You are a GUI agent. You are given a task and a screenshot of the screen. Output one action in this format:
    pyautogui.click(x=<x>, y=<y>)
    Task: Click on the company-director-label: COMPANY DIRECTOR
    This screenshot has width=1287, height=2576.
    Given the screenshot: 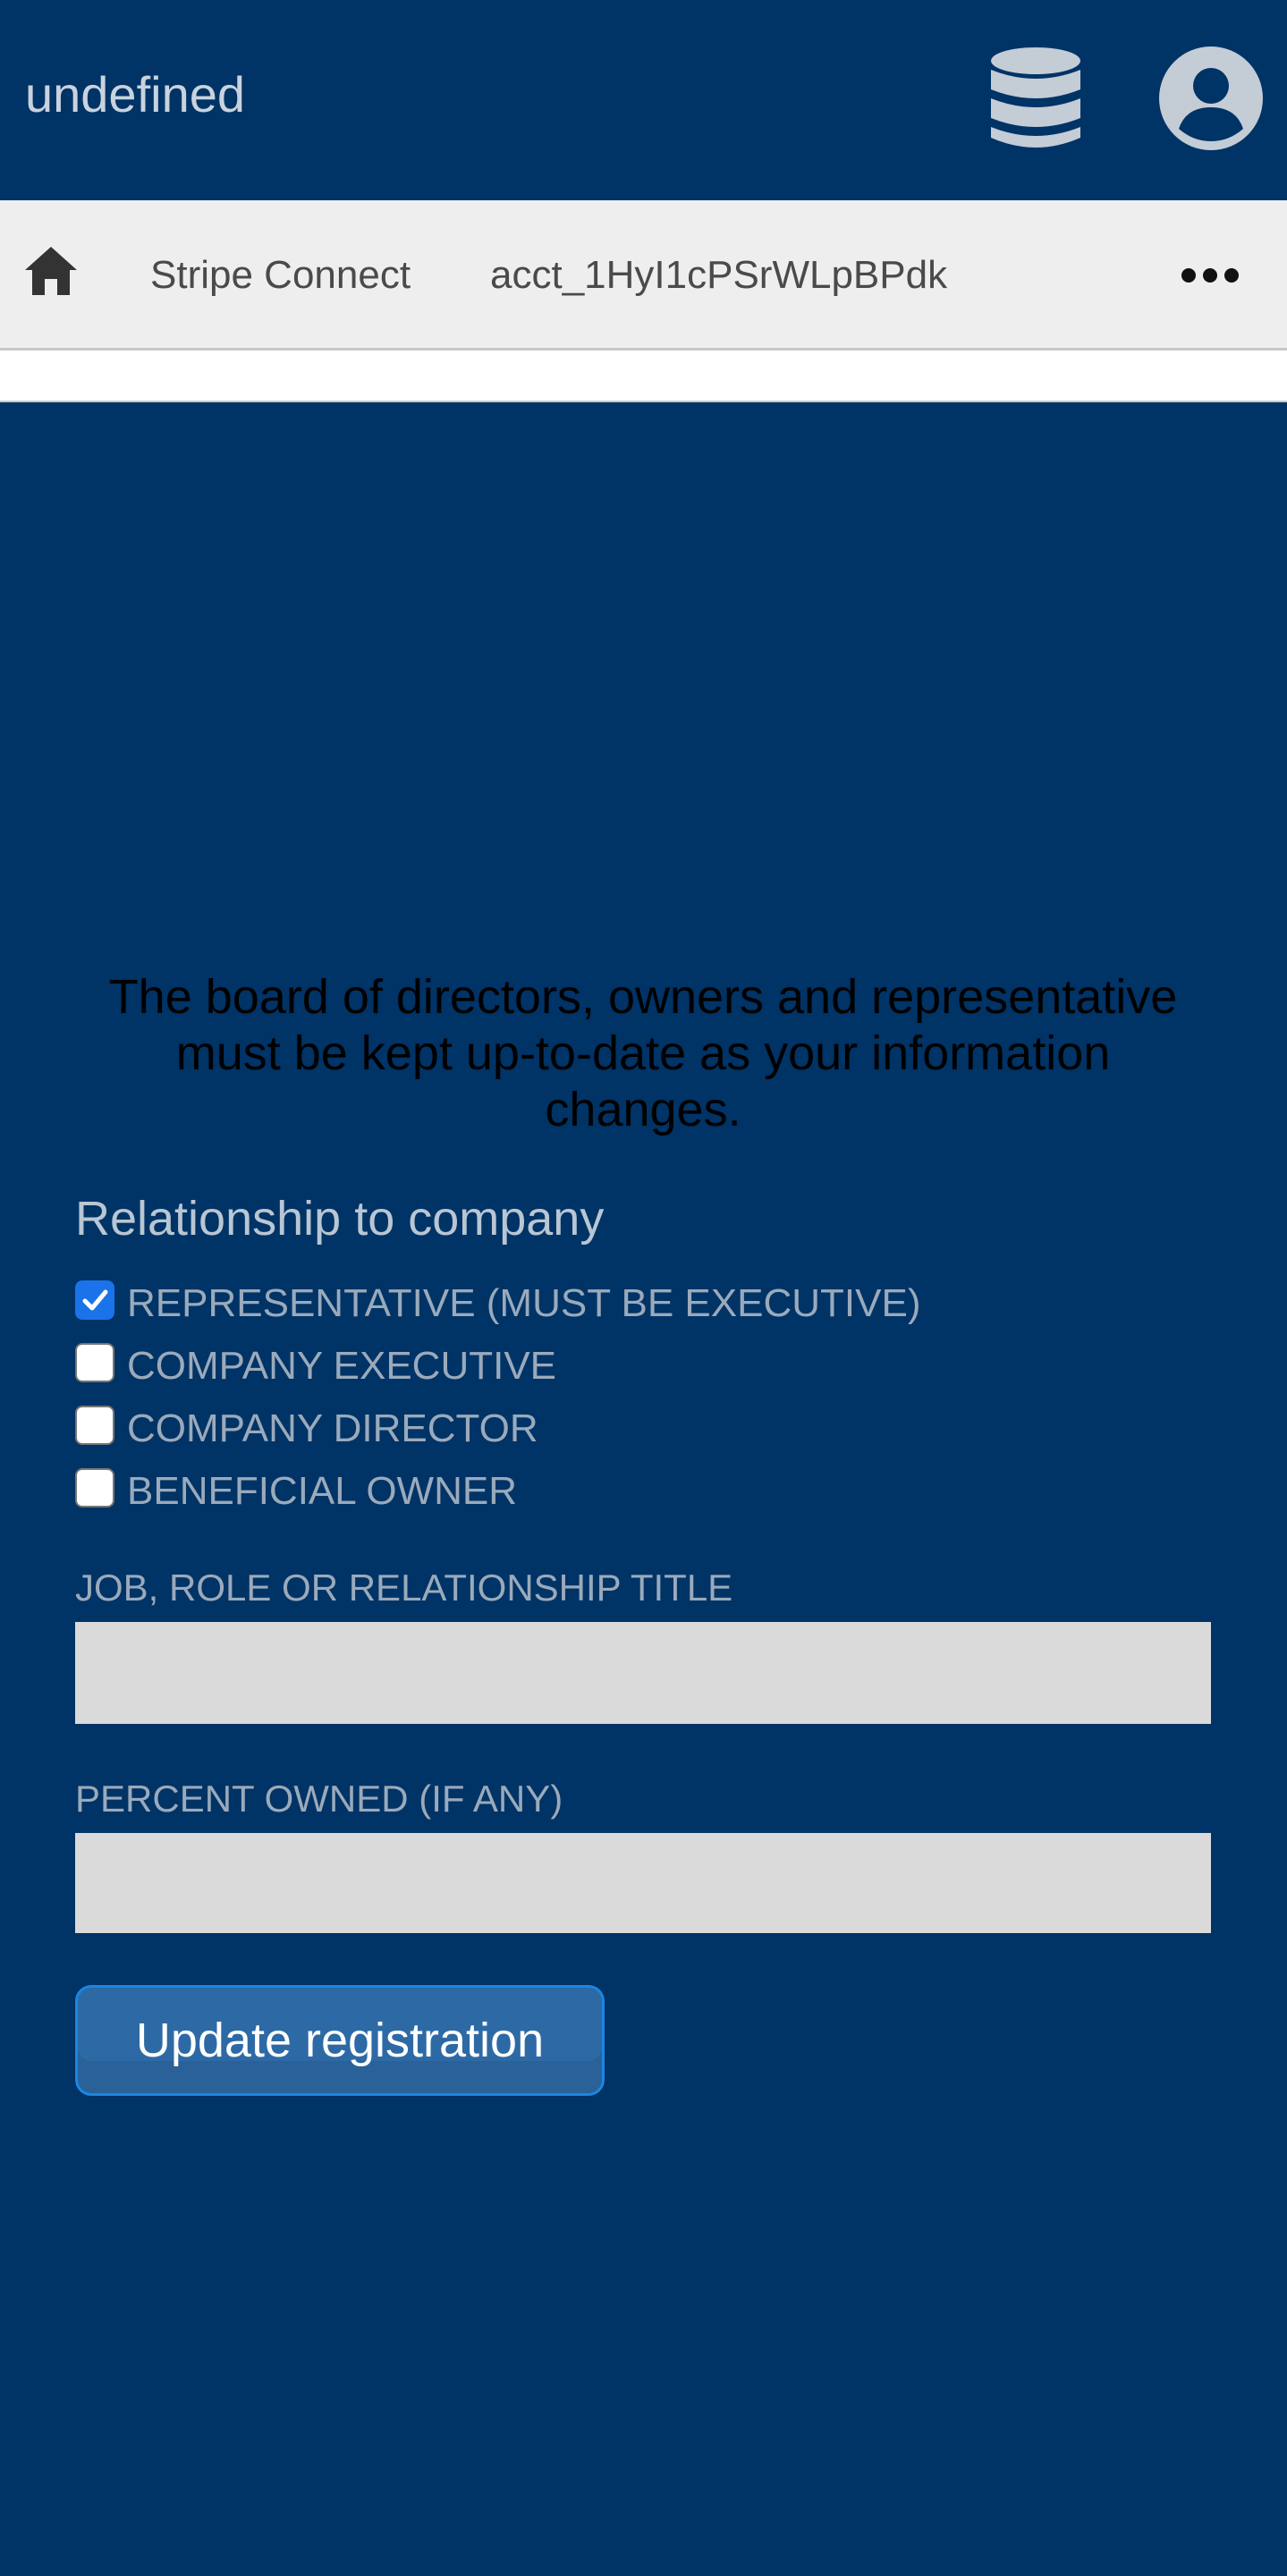 What is the action you would take?
    pyautogui.click(x=332, y=1428)
    